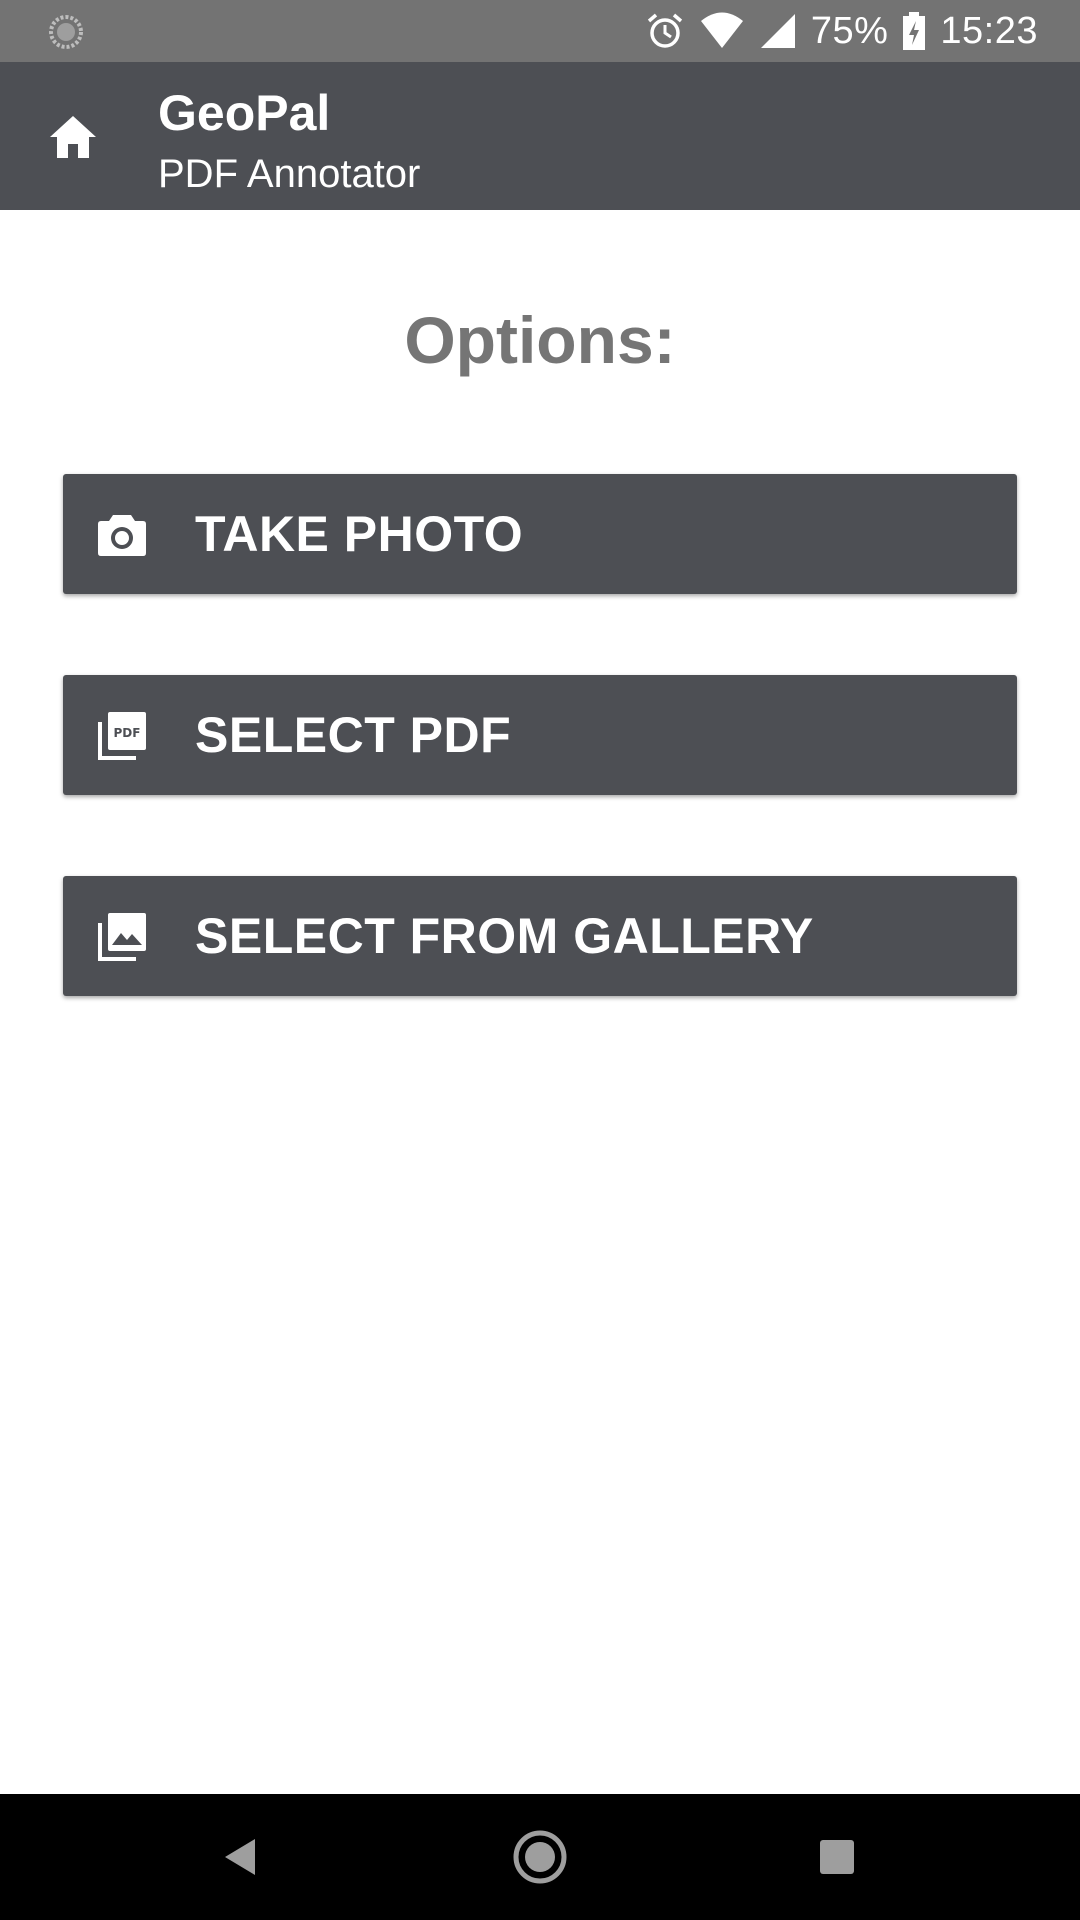  What do you see at coordinates (721, 30) in the screenshot?
I see `wifi-icon` at bounding box center [721, 30].